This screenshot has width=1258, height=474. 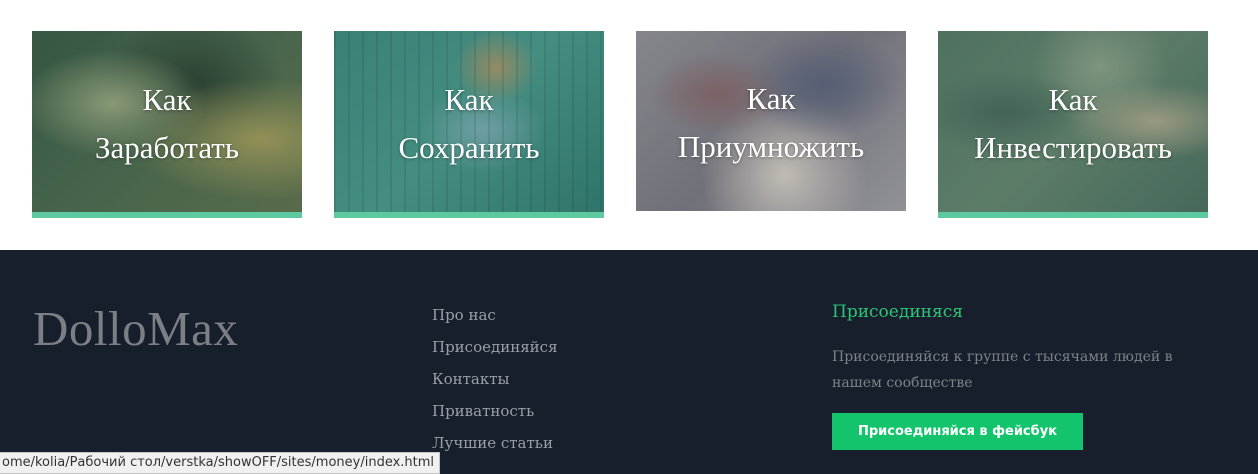 I want to click on footer-logo: DolloMax, so click(x=135, y=328).